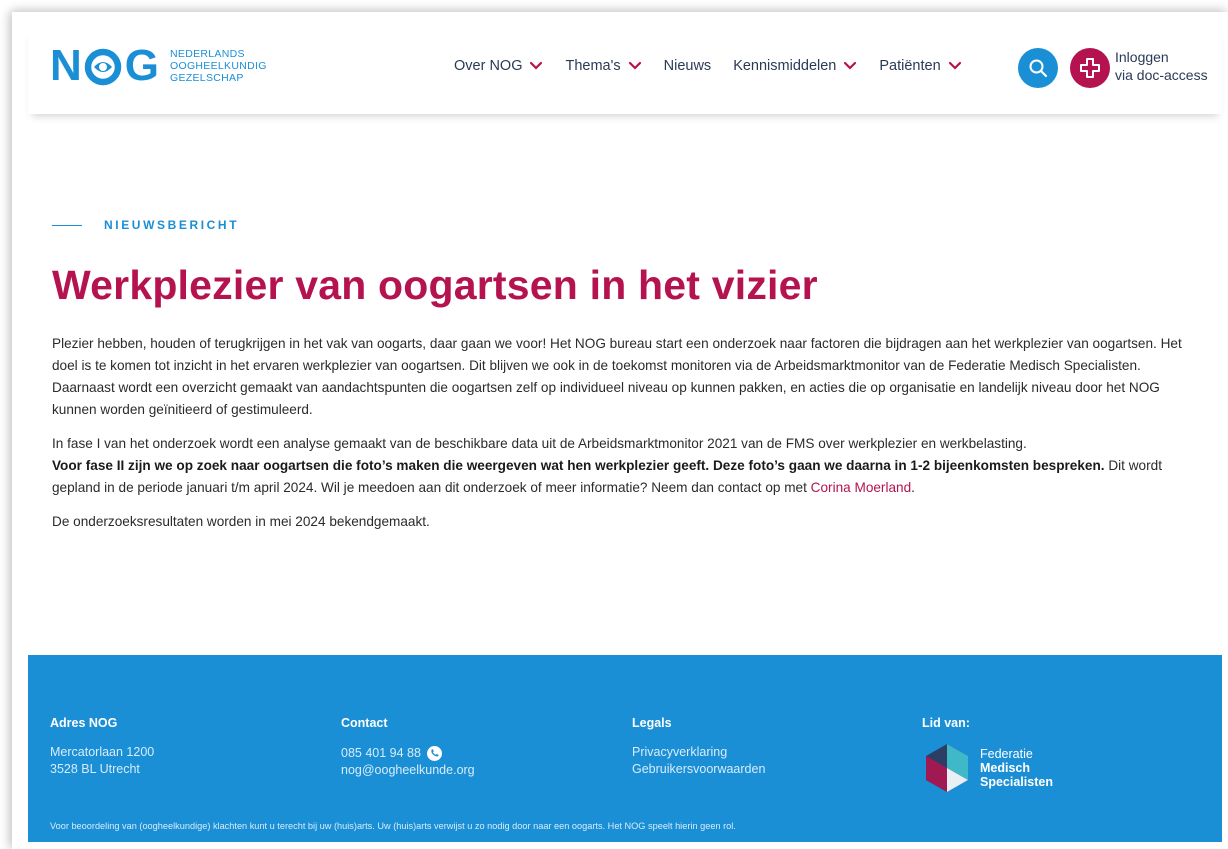 The height and width of the screenshot is (849, 1228). I want to click on kicker-rule, so click(67, 225).